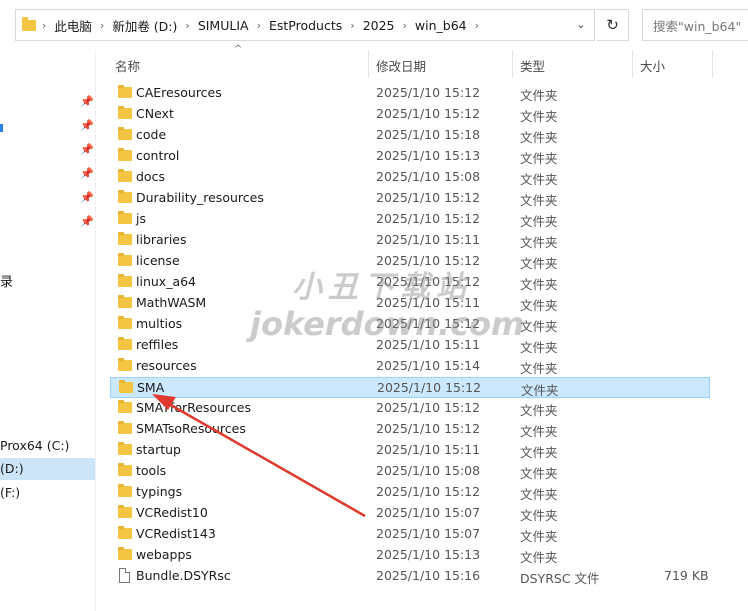 This screenshot has height=611, width=748. I want to click on table-row: control 2025/1/10 15:13 文件夹, so click(410, 156).